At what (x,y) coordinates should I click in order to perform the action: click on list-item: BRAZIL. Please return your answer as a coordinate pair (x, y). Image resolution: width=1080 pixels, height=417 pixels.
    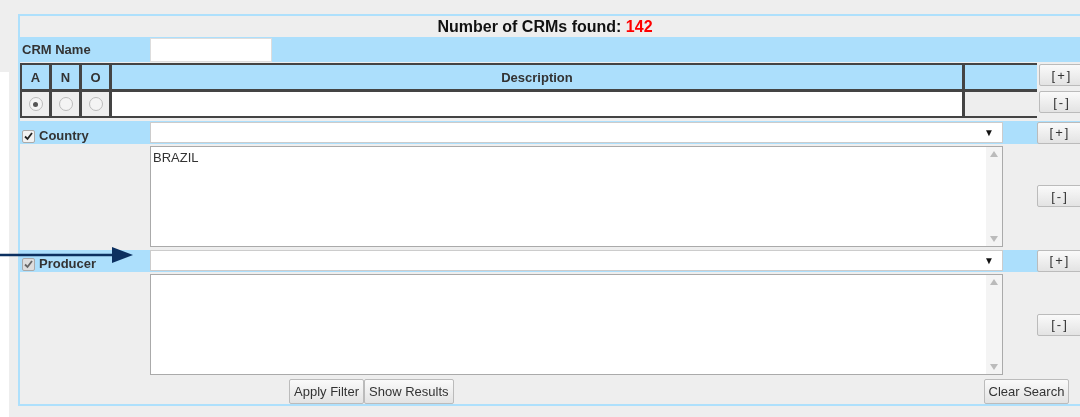
    Looking at the image, I should click on (568, 157).